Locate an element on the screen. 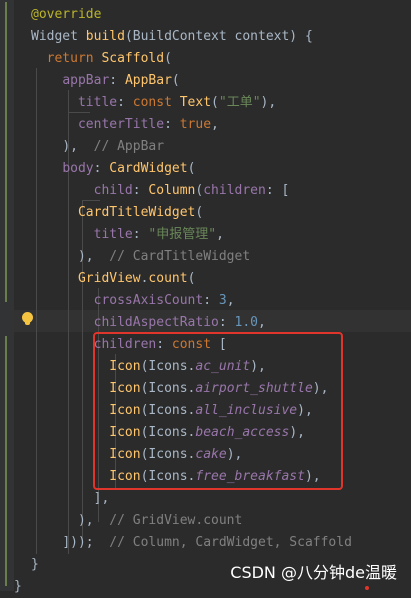 The width and height of the screenshot is (411, 598). code-line: title: const Text("工单"), is located at coordinates (153, 103).